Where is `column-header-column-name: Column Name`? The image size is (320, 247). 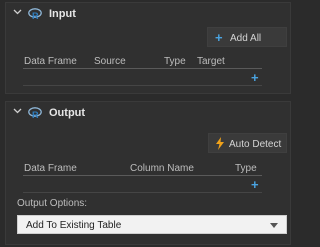 column-header-column-name: Column Name is located at coordinates (162, 168).